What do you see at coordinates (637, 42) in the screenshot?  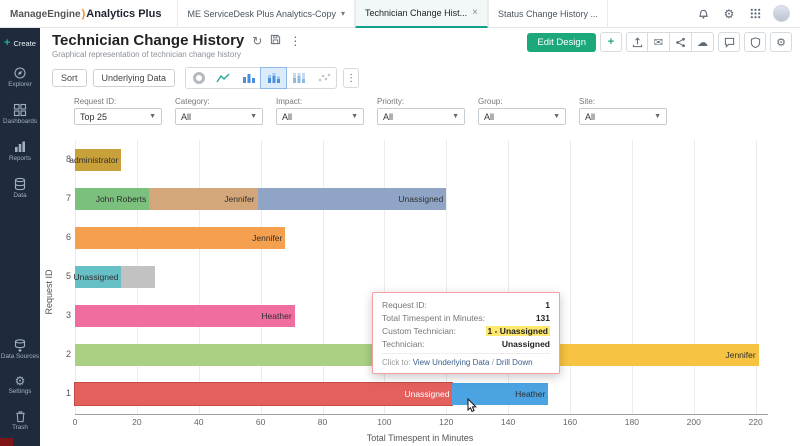 I see `export-icon` at bounding box center [637, 42].